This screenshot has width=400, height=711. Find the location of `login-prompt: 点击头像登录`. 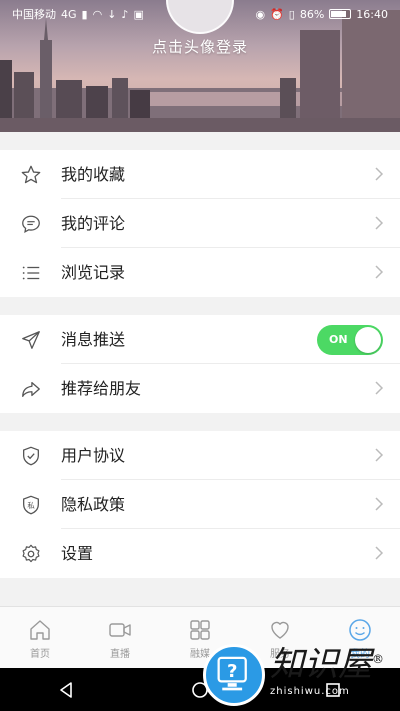

login-prompt: 点击头像登录 is located at coordinates (200, 46).